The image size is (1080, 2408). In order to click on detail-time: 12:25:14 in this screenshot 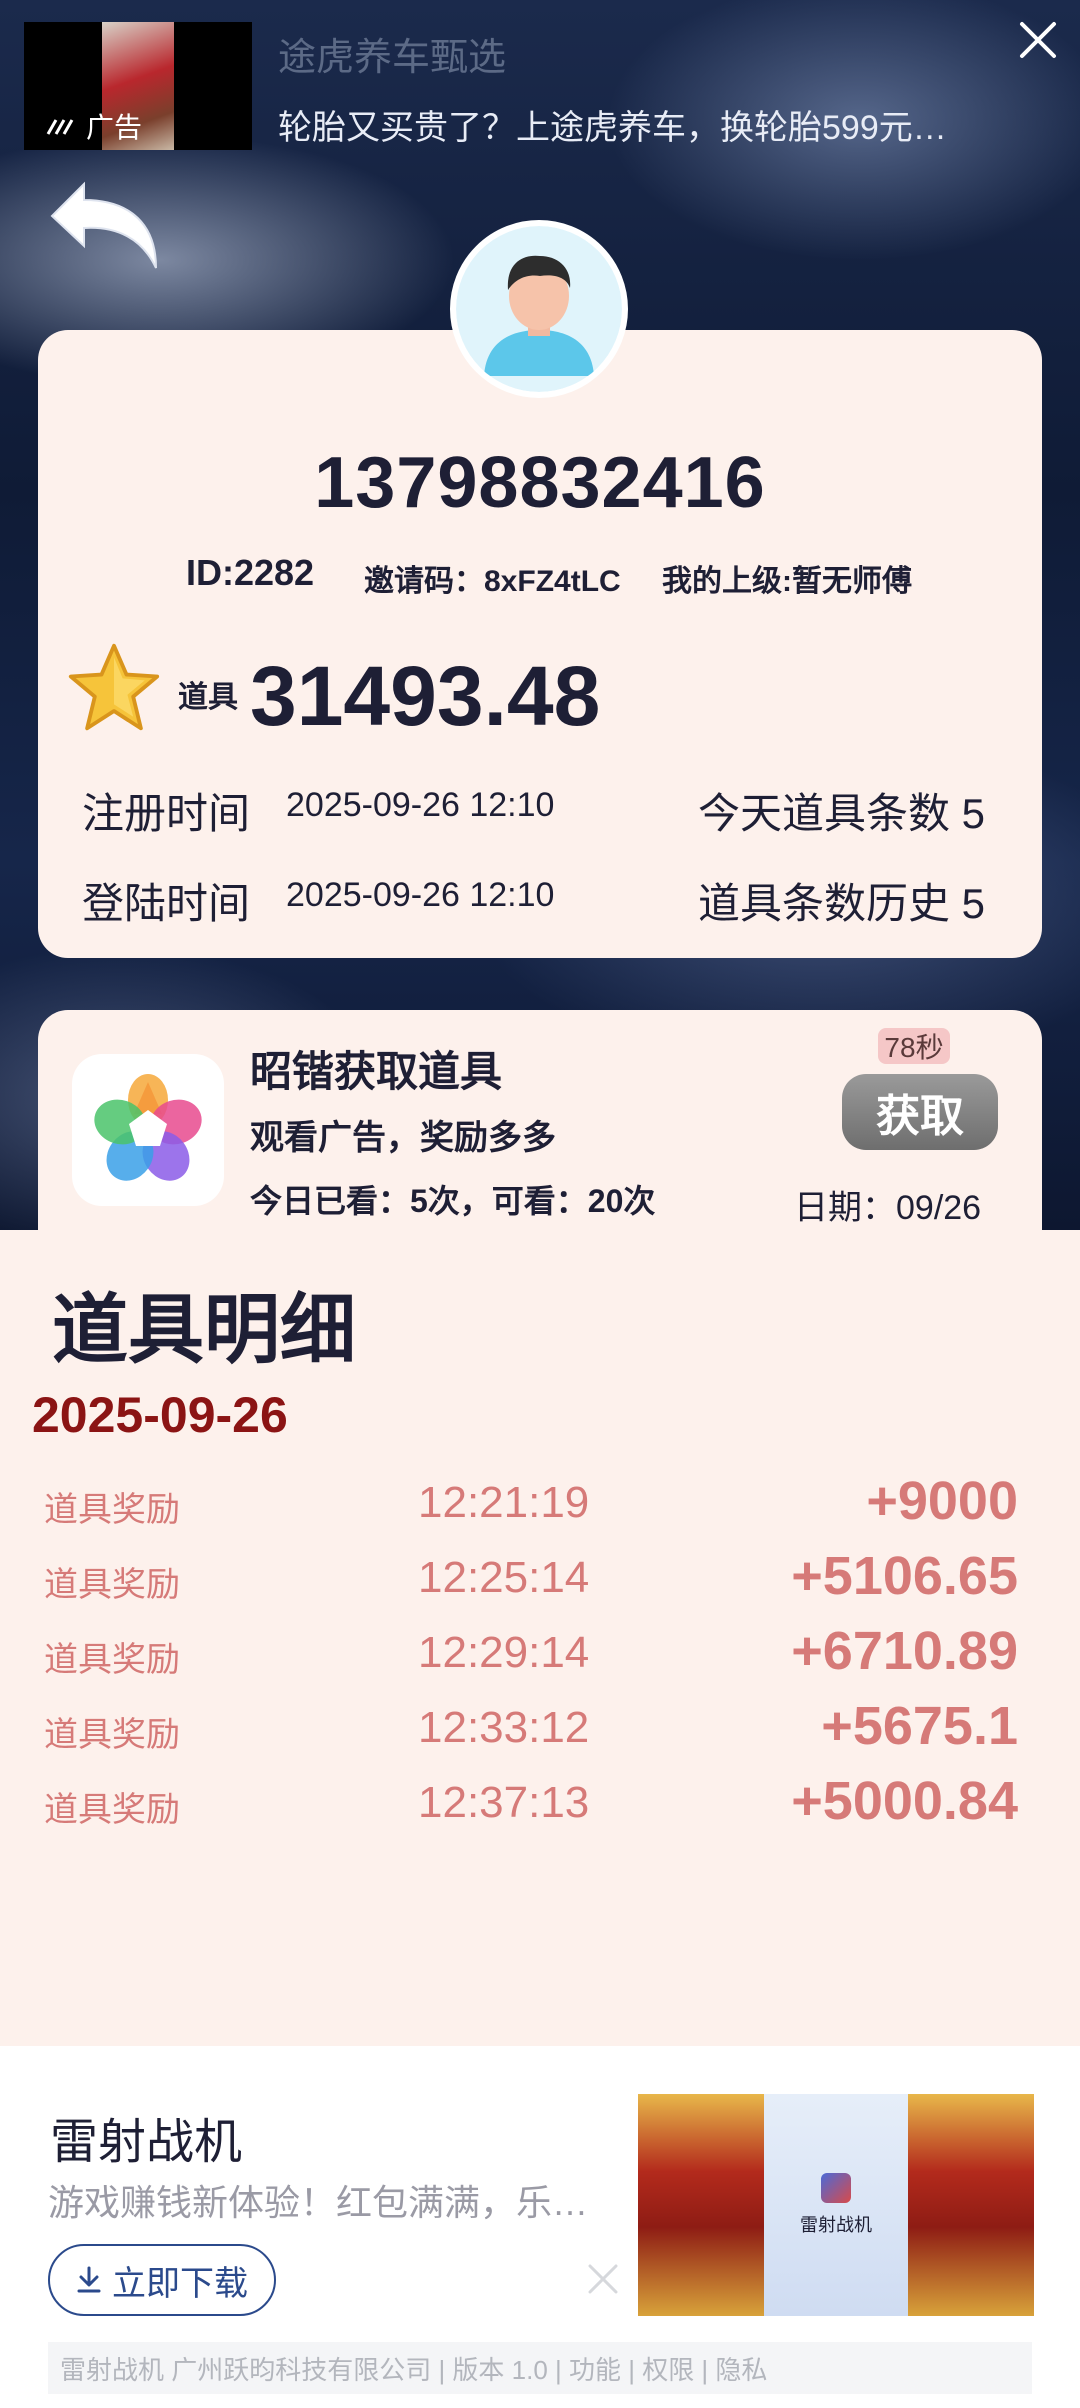, I will do `click(504, 1577)`.